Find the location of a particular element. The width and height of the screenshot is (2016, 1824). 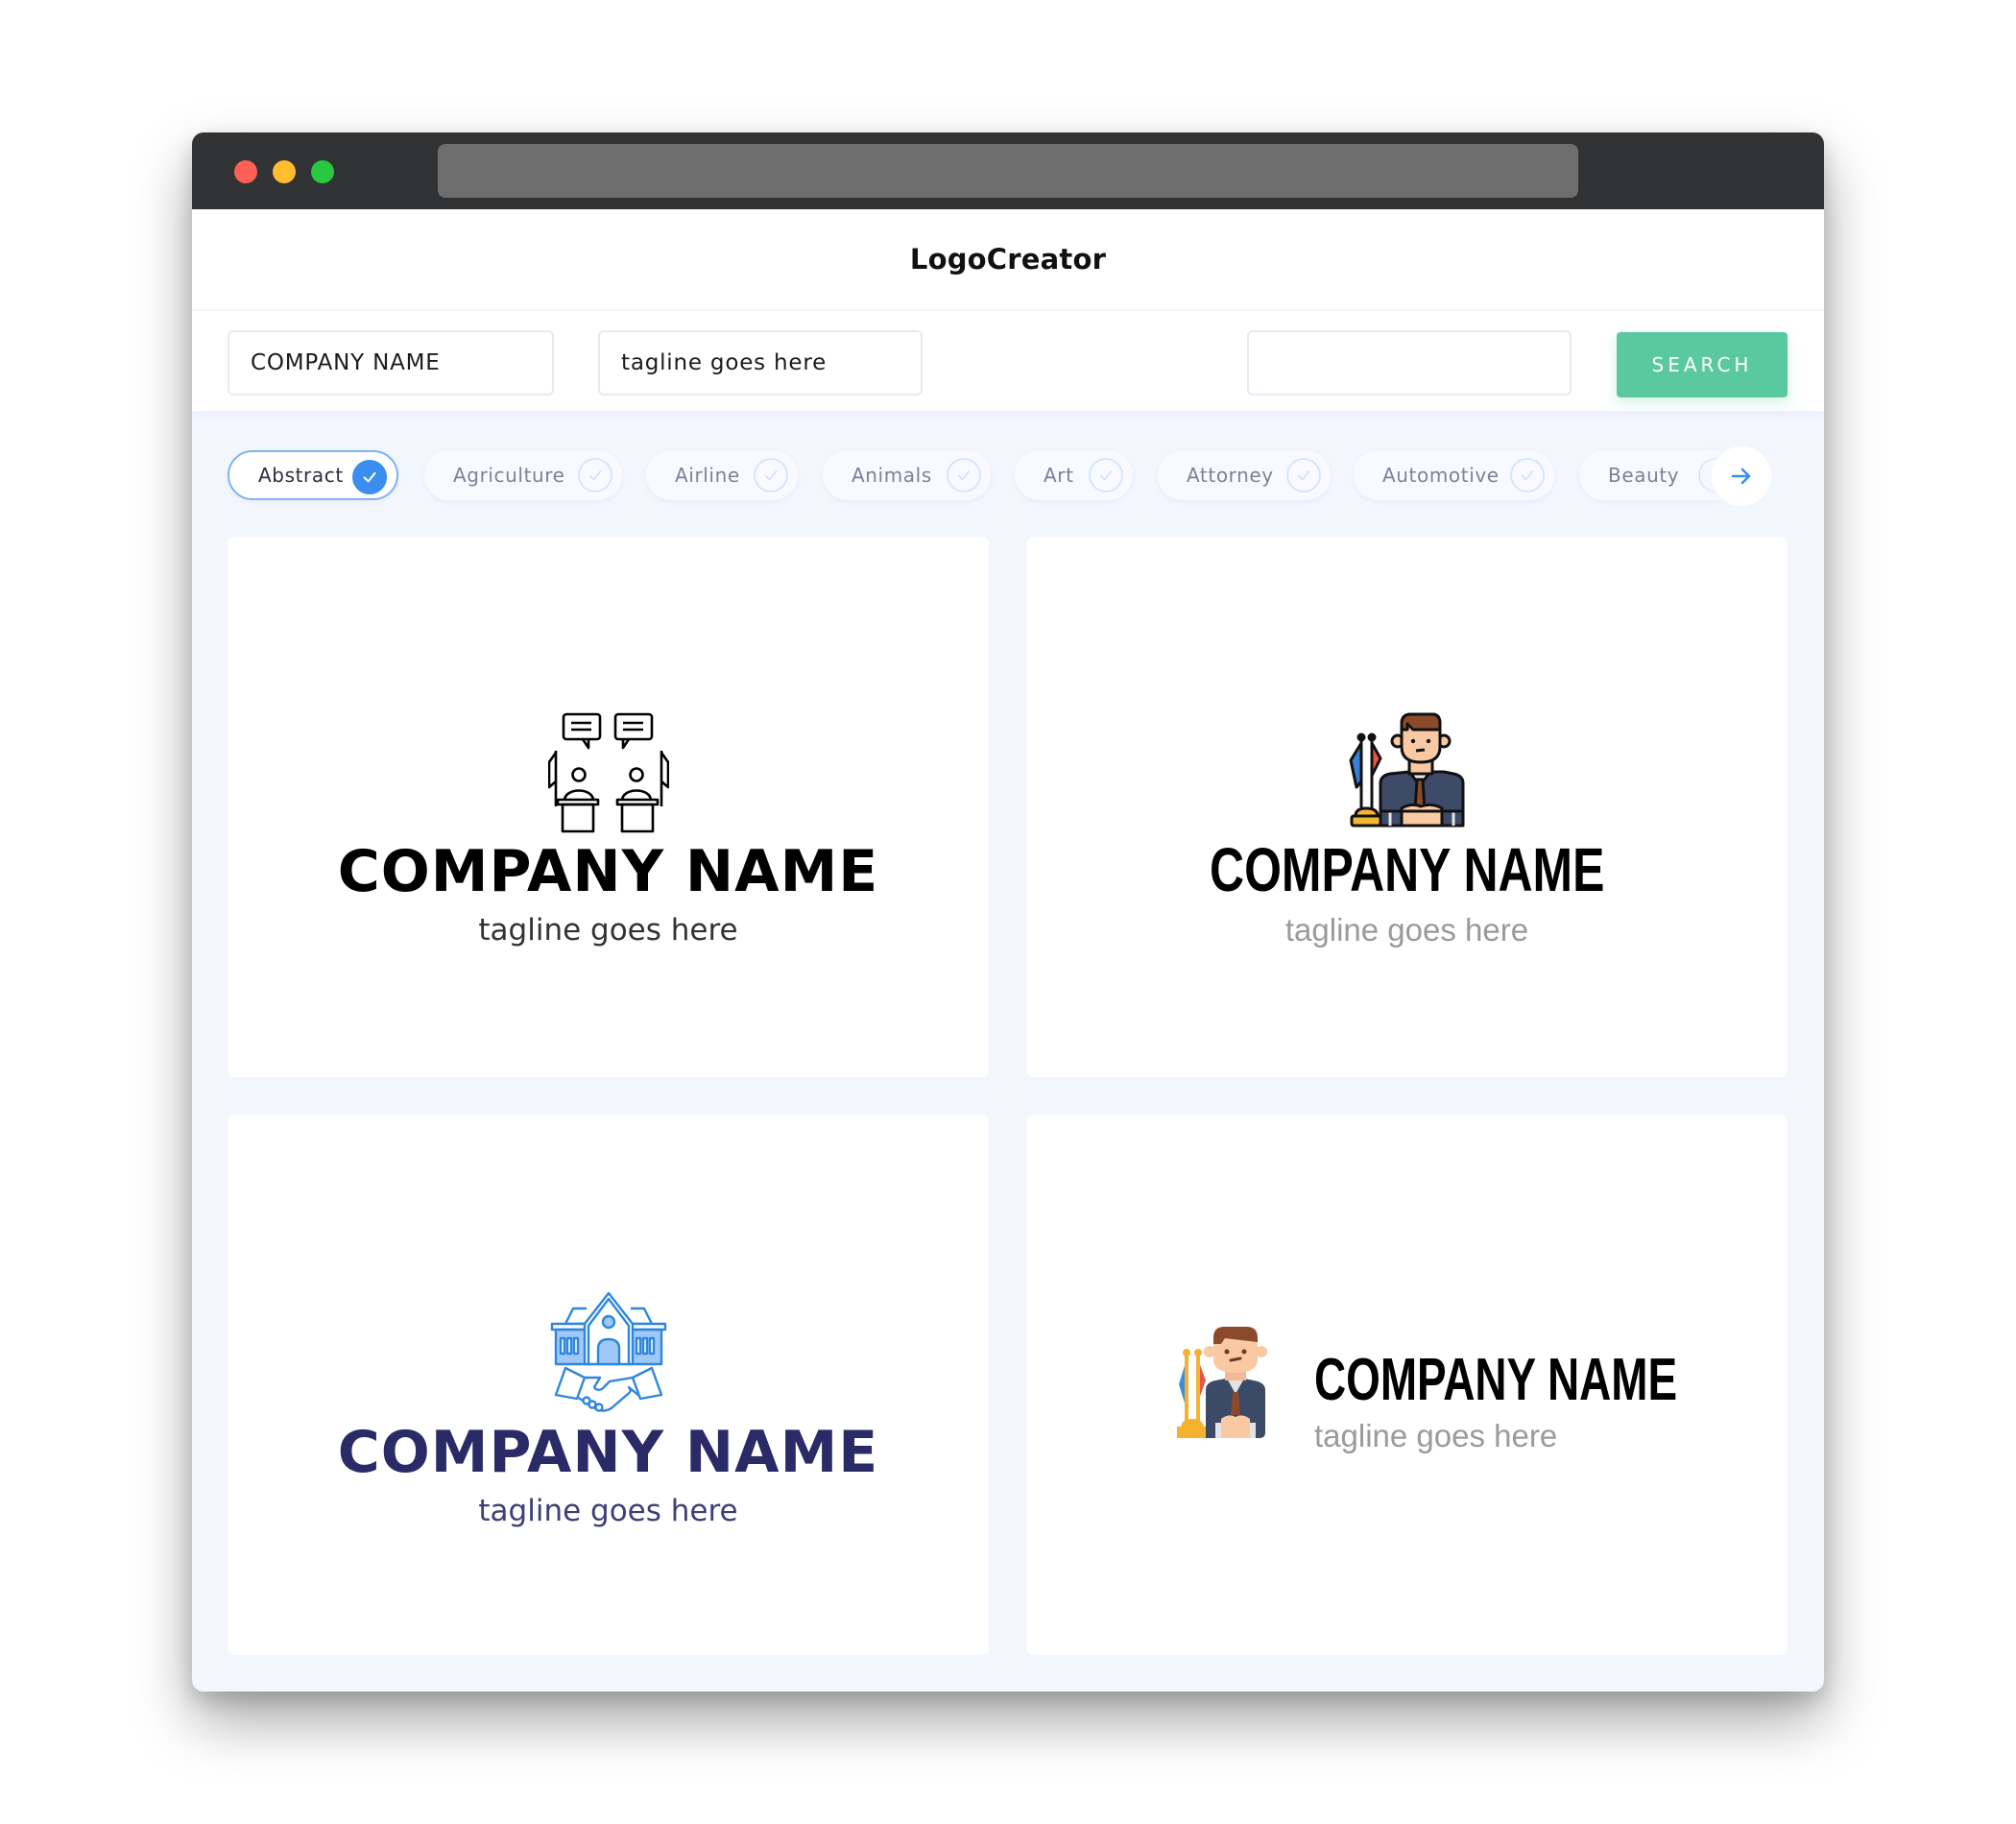

next-categories-button is located at coordinates (1742, 476).